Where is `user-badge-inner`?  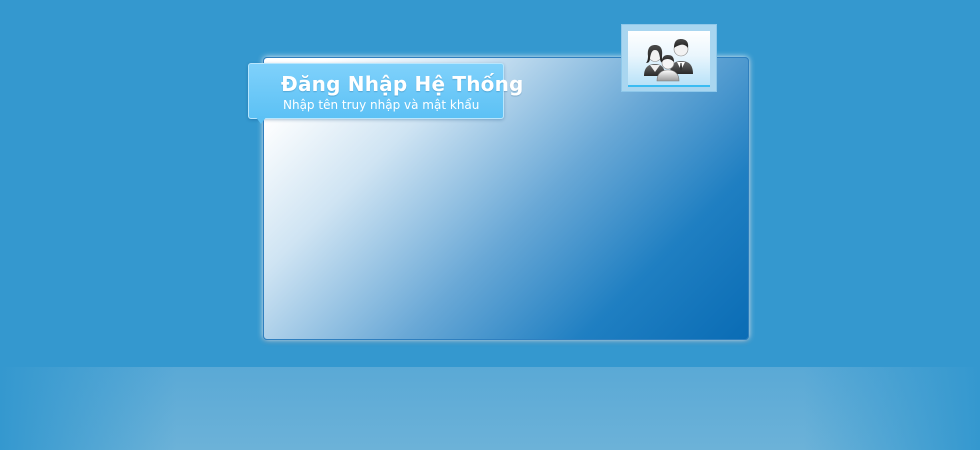
user-badge-inner is located at coordinates (669, 59).